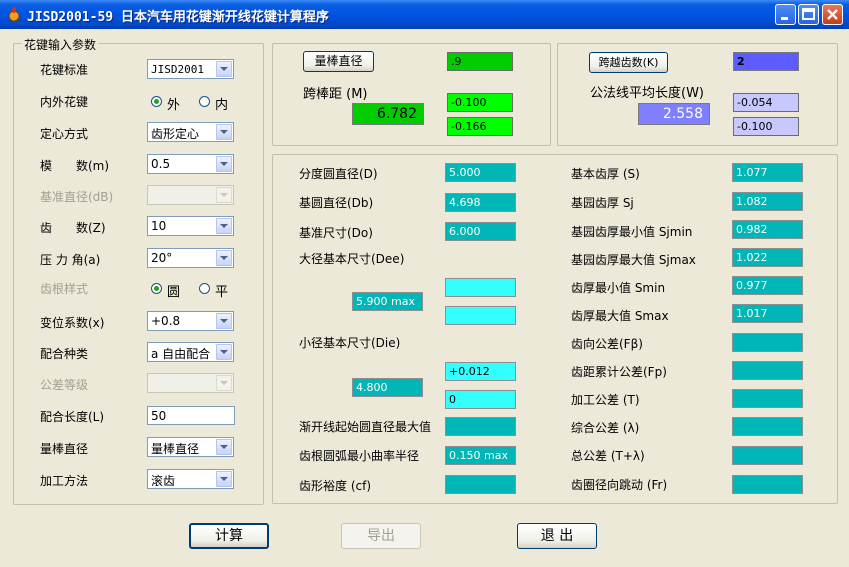  What do you see at coordinates (190, 69) in the screenshot?
I see `spline-standard-select: JISD2001` at bounding box center [190, 69].